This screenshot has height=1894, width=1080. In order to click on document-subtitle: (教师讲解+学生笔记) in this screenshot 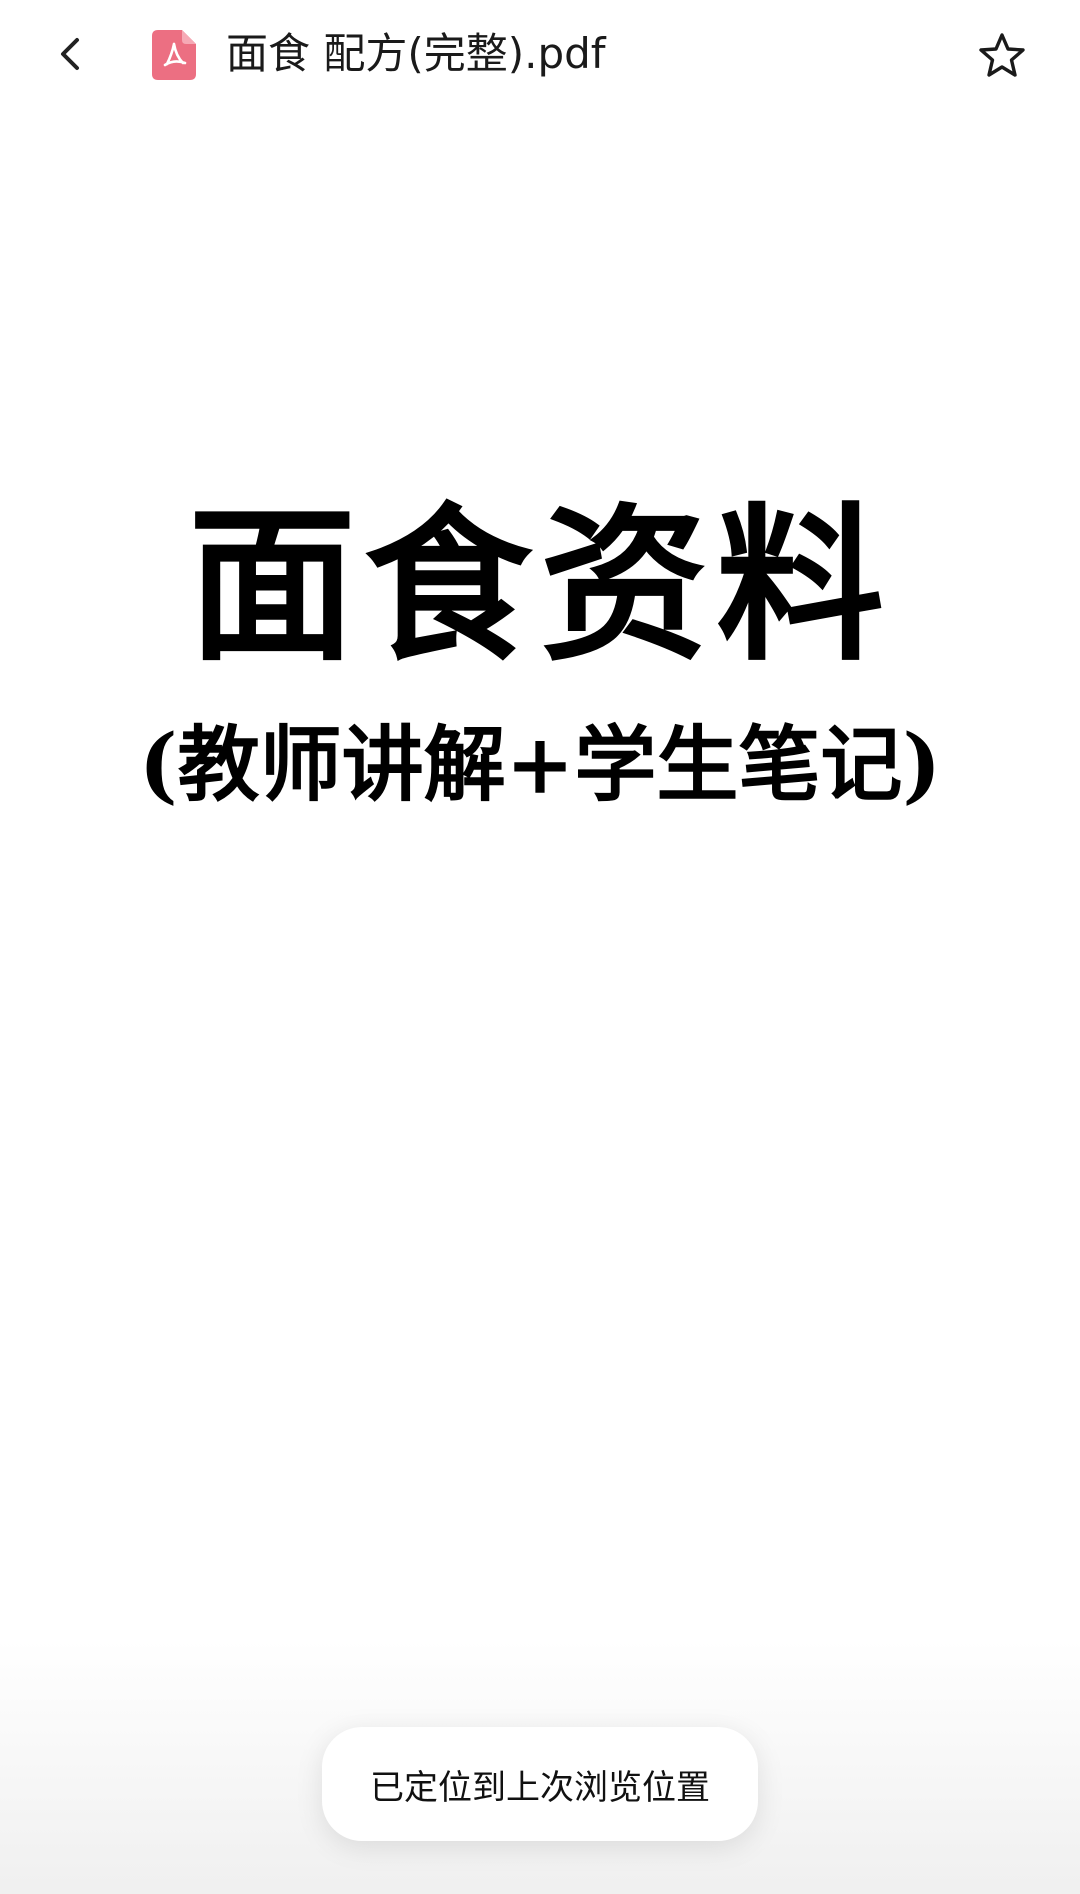, I will do `click(540, 765)`.